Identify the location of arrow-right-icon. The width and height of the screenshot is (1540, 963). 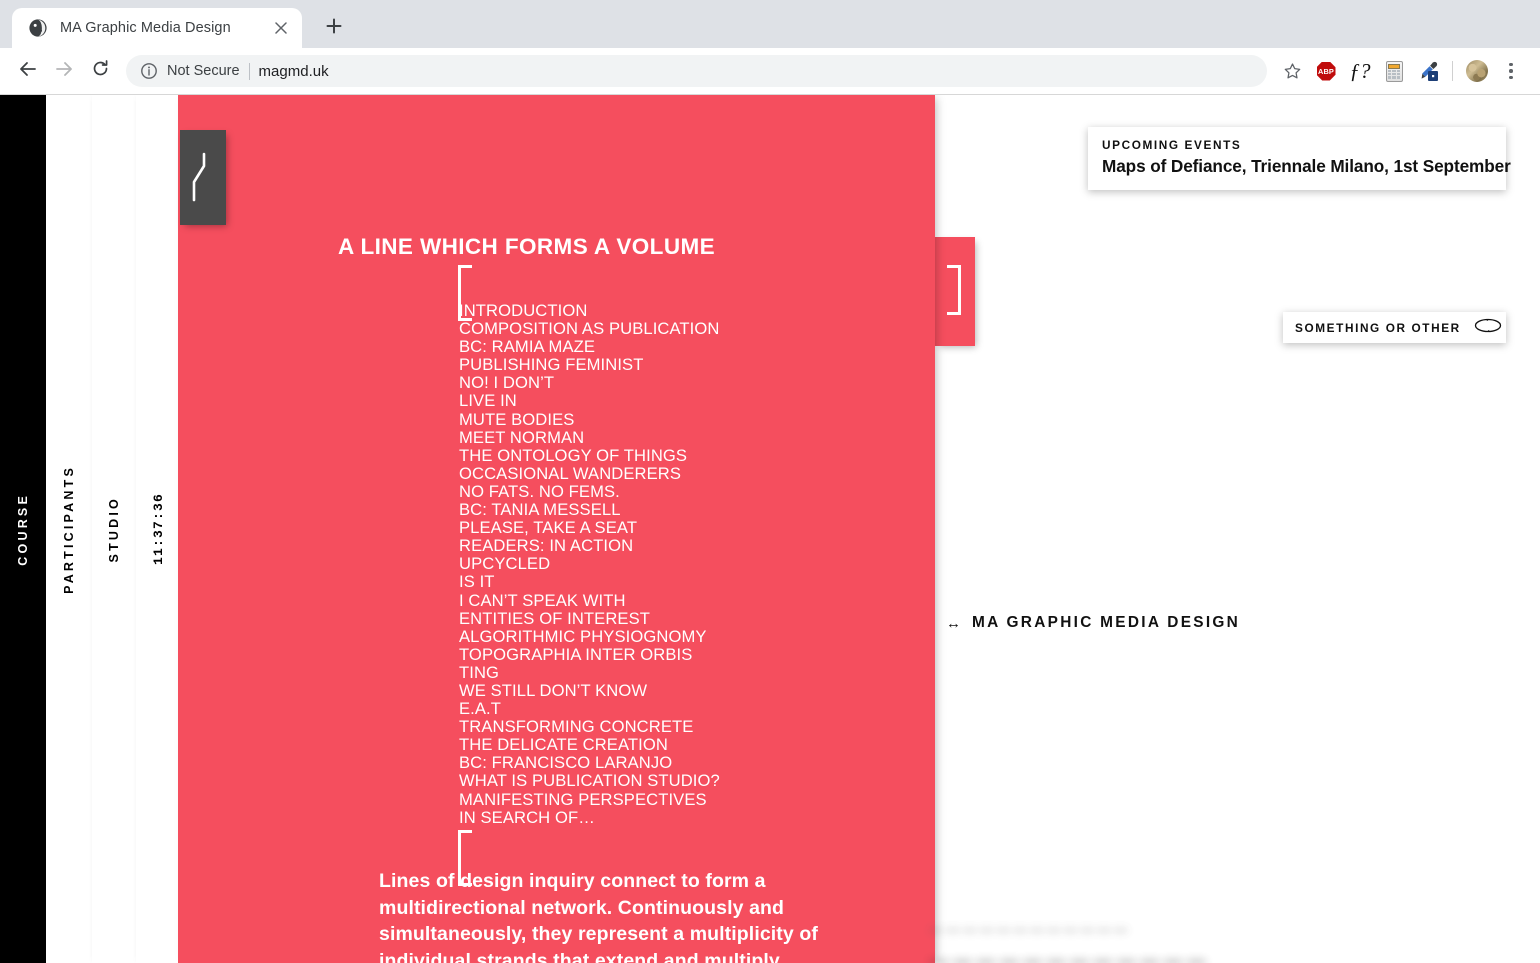
(64, 71).